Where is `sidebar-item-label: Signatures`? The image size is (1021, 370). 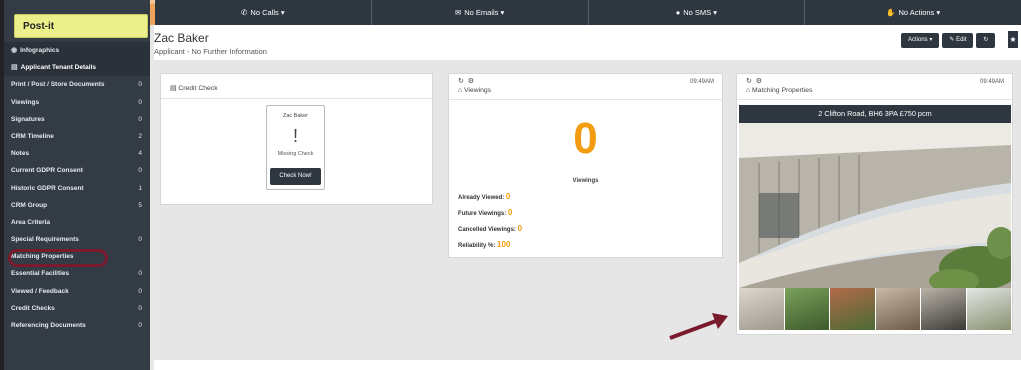 sidebar-item-label: Signatures is located at coordinates (28, 119).